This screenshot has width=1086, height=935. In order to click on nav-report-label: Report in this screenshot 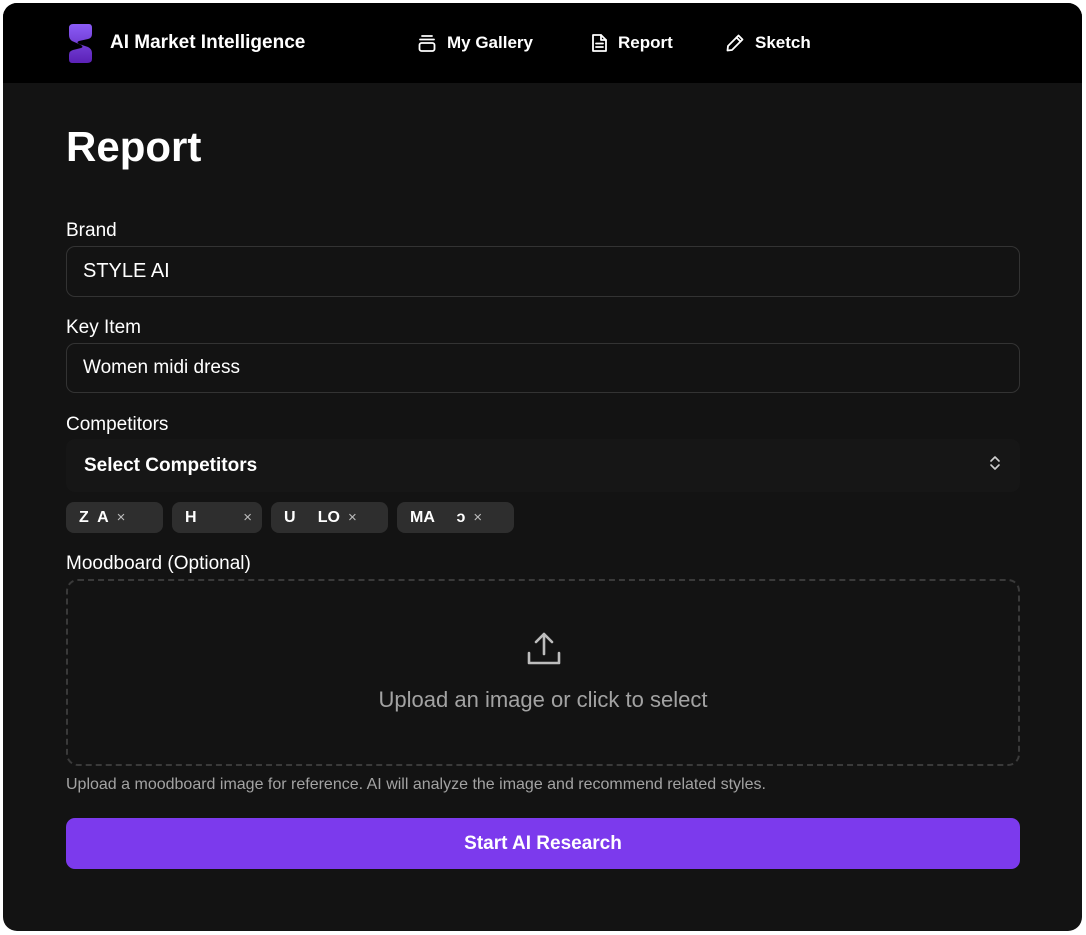, I will do `click(645, 42)`.